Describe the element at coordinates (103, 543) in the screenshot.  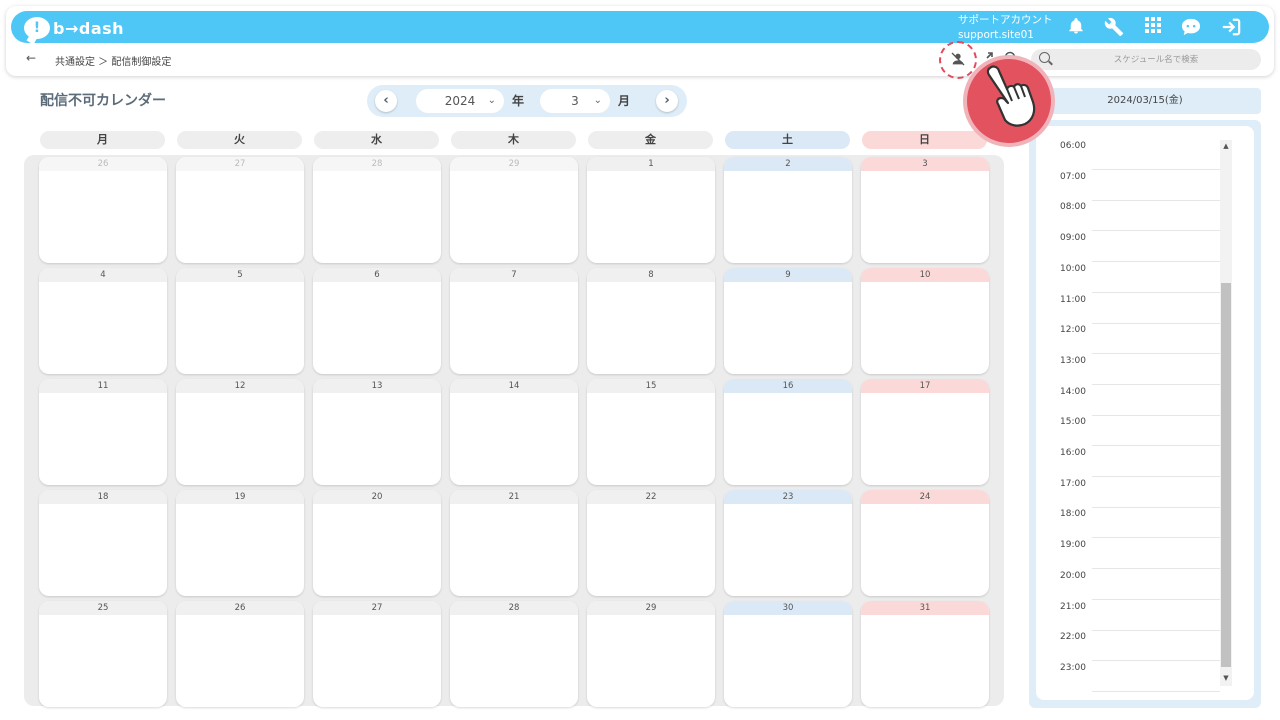
I see `calendar-day-cell: 18` at that location.